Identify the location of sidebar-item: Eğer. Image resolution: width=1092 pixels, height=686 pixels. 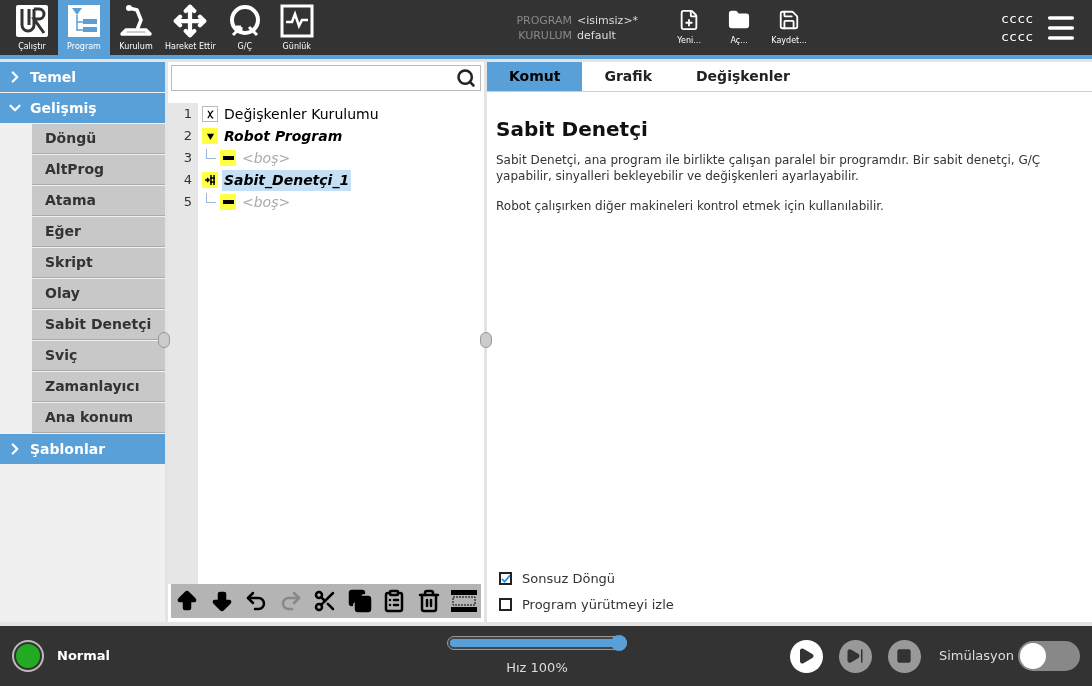
(98, 232).